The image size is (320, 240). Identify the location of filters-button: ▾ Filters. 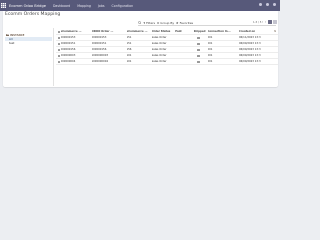
(150, 23).